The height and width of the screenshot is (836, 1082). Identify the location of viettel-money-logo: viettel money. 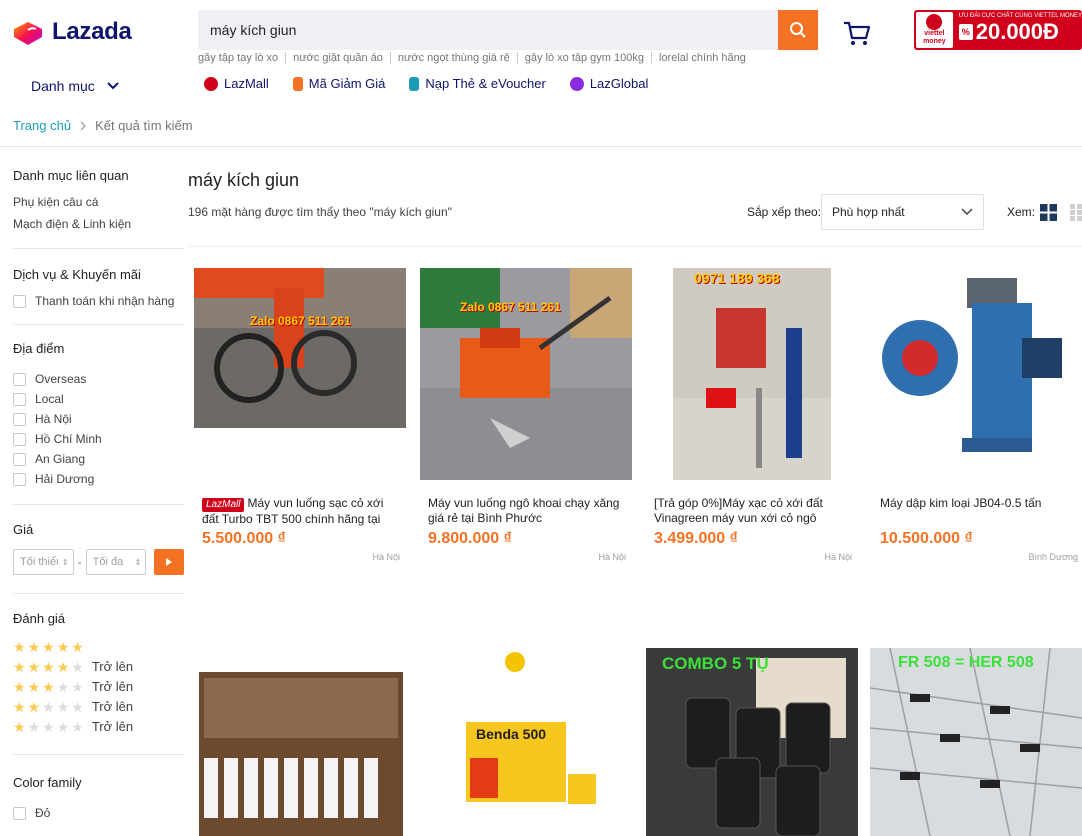
(934, 30).